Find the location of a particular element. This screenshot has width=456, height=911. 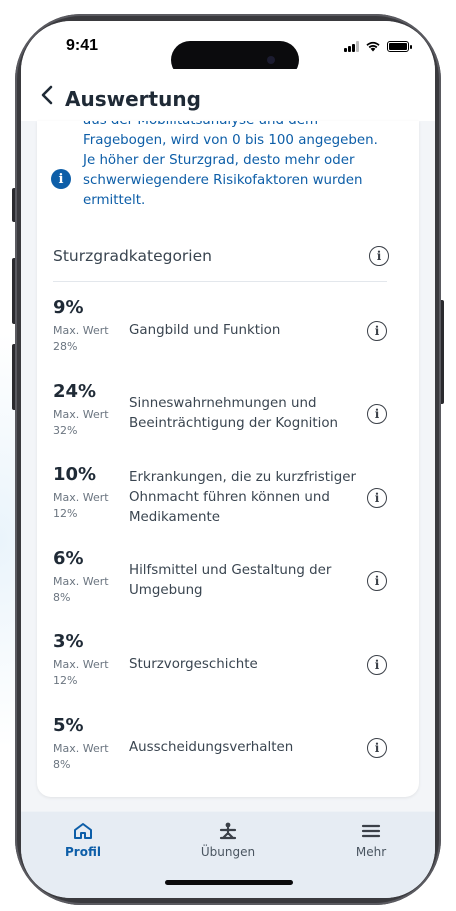

divider is located at coordinates (220, 281).